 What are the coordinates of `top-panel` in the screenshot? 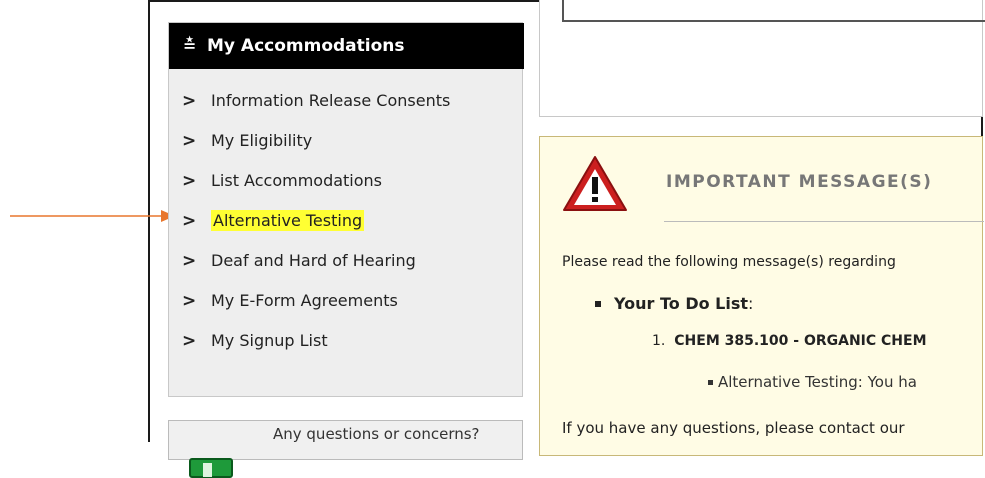 It's located at (762, 58).